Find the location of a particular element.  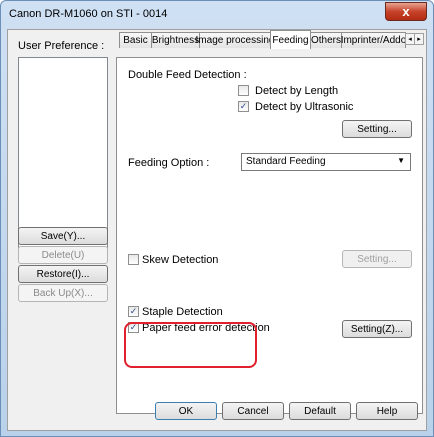

tab-brightness: Brightness is located at coordinates (175, 40).